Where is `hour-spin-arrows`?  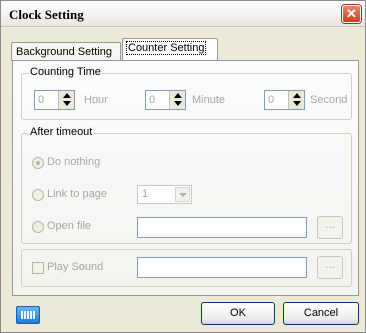 hour-spin-arrows is located at coordinates (66, 100).